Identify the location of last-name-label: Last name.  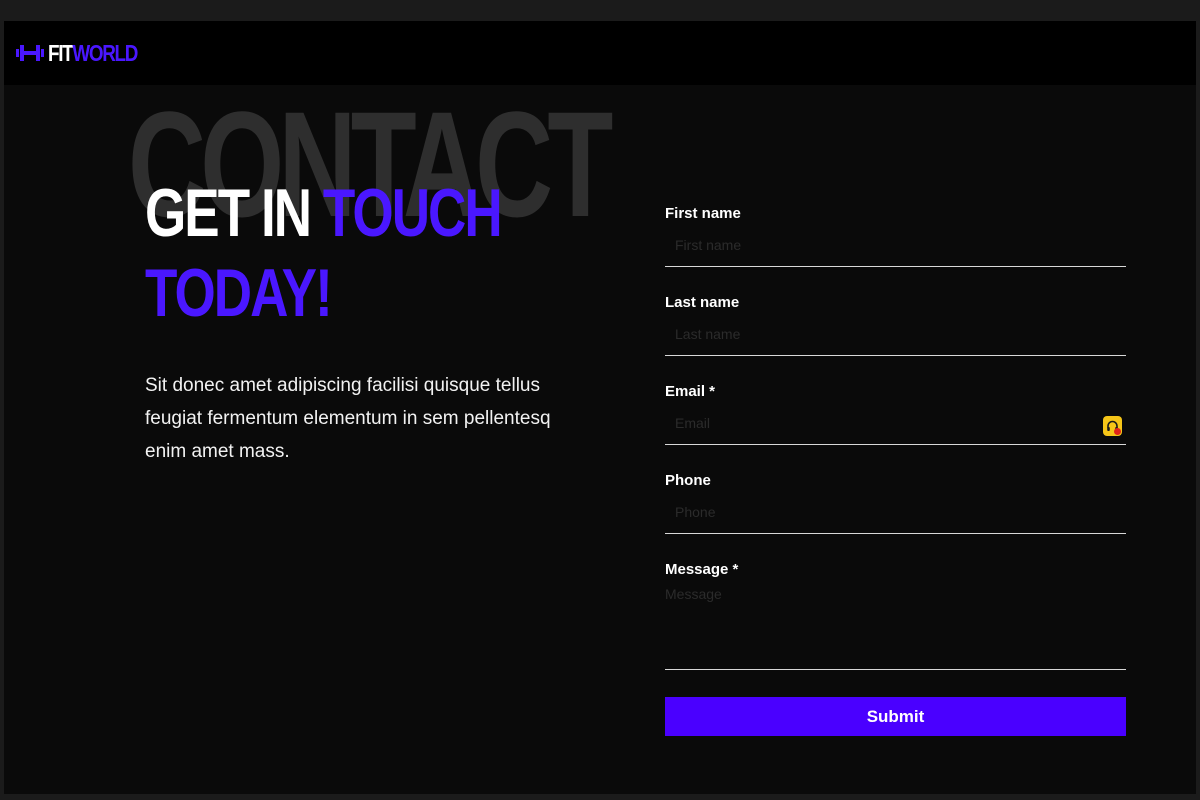
(702, 302).